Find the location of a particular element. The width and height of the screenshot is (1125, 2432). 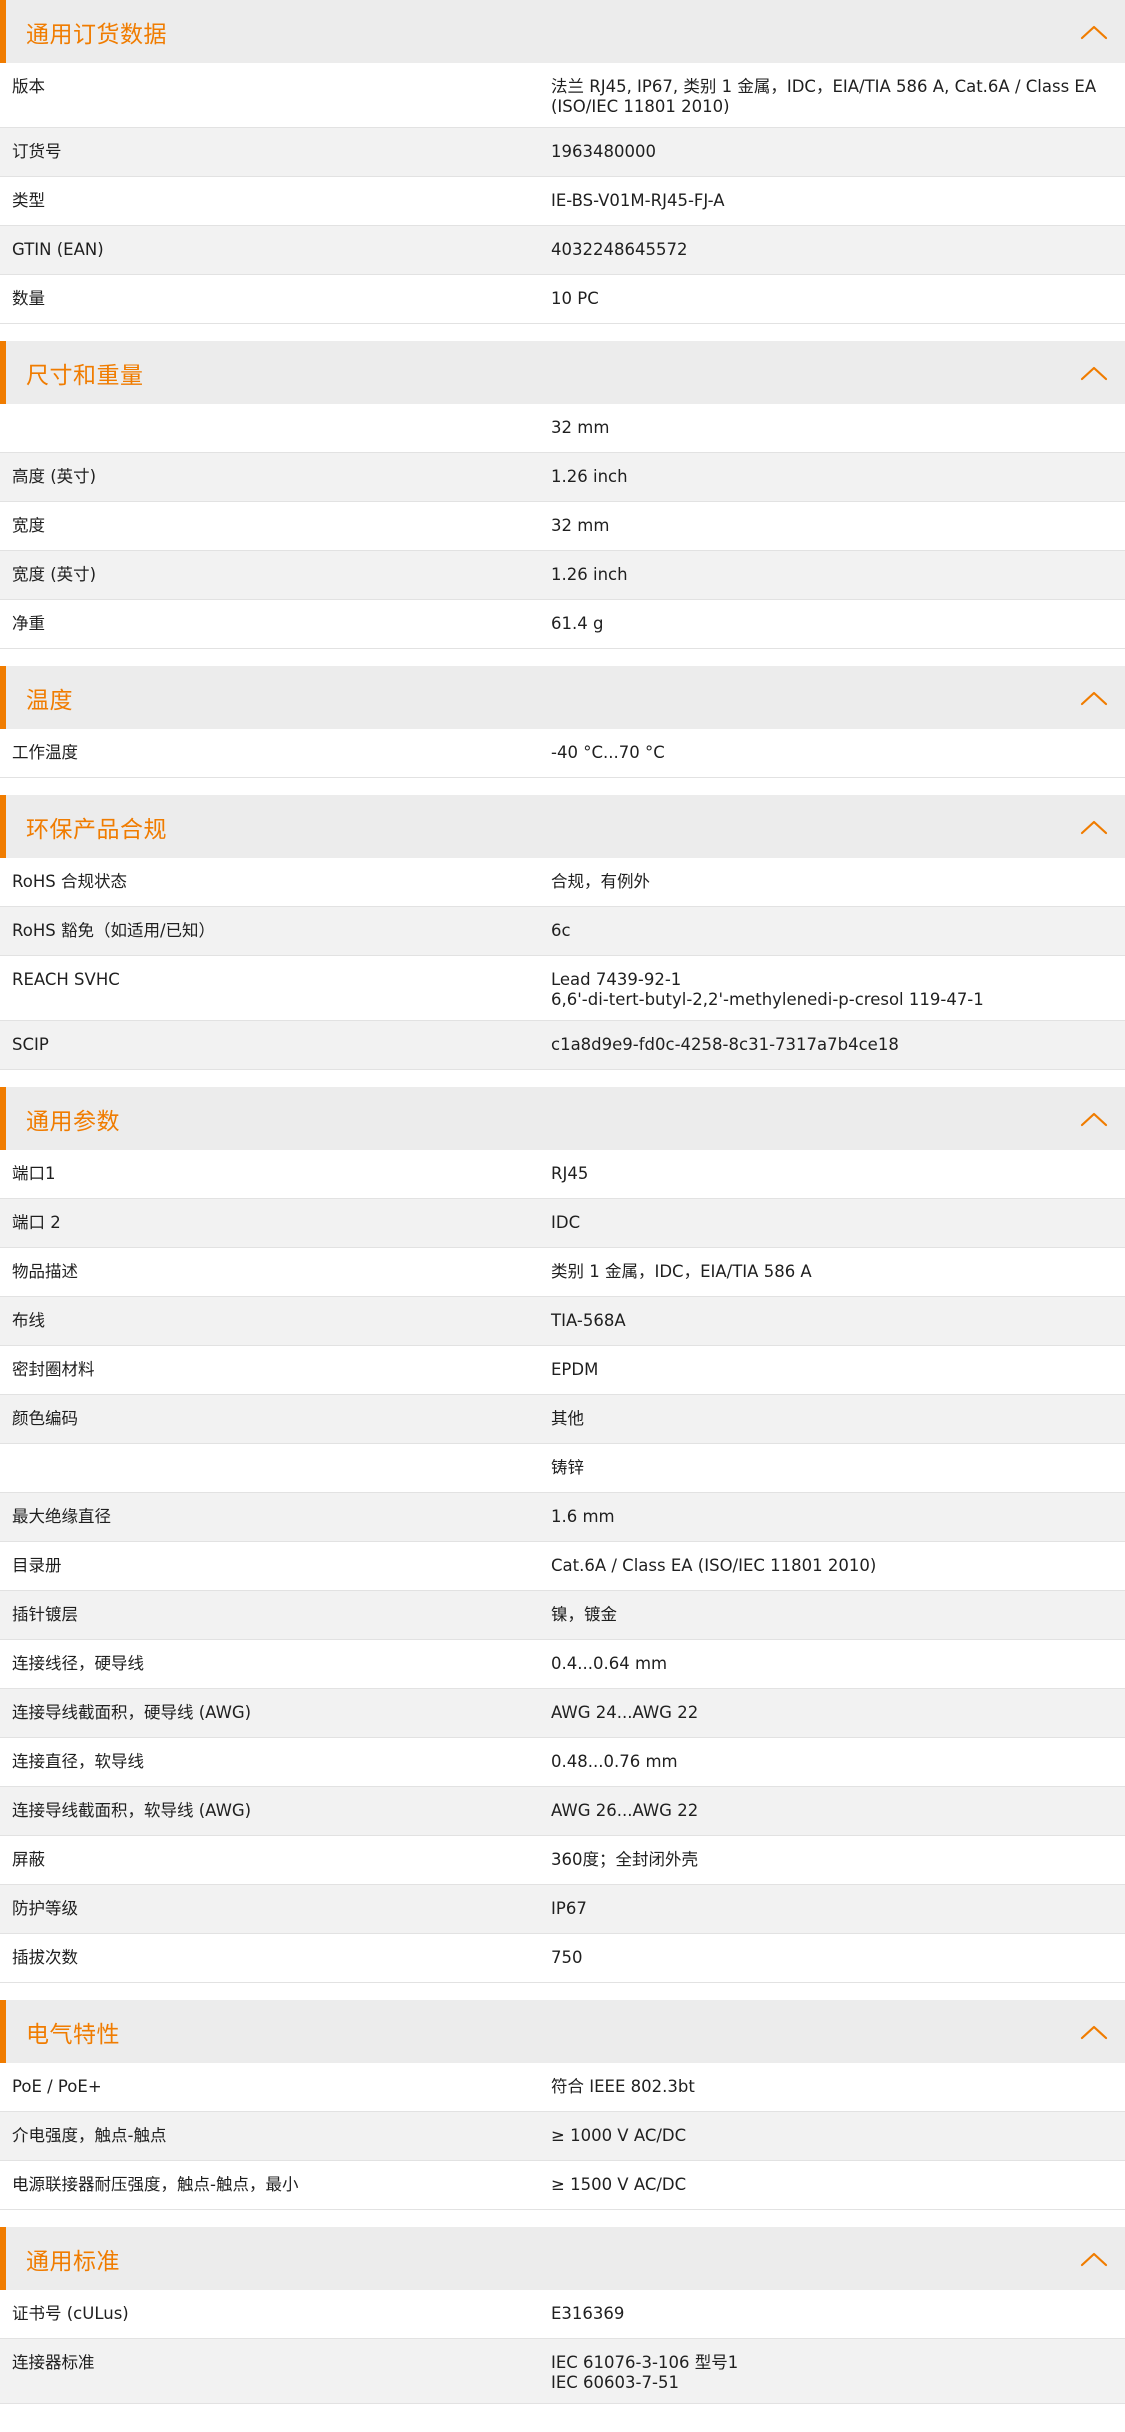

spec-row: 屏蔽 360度；全封闭外壳 is located at coordinates (562, 1860).